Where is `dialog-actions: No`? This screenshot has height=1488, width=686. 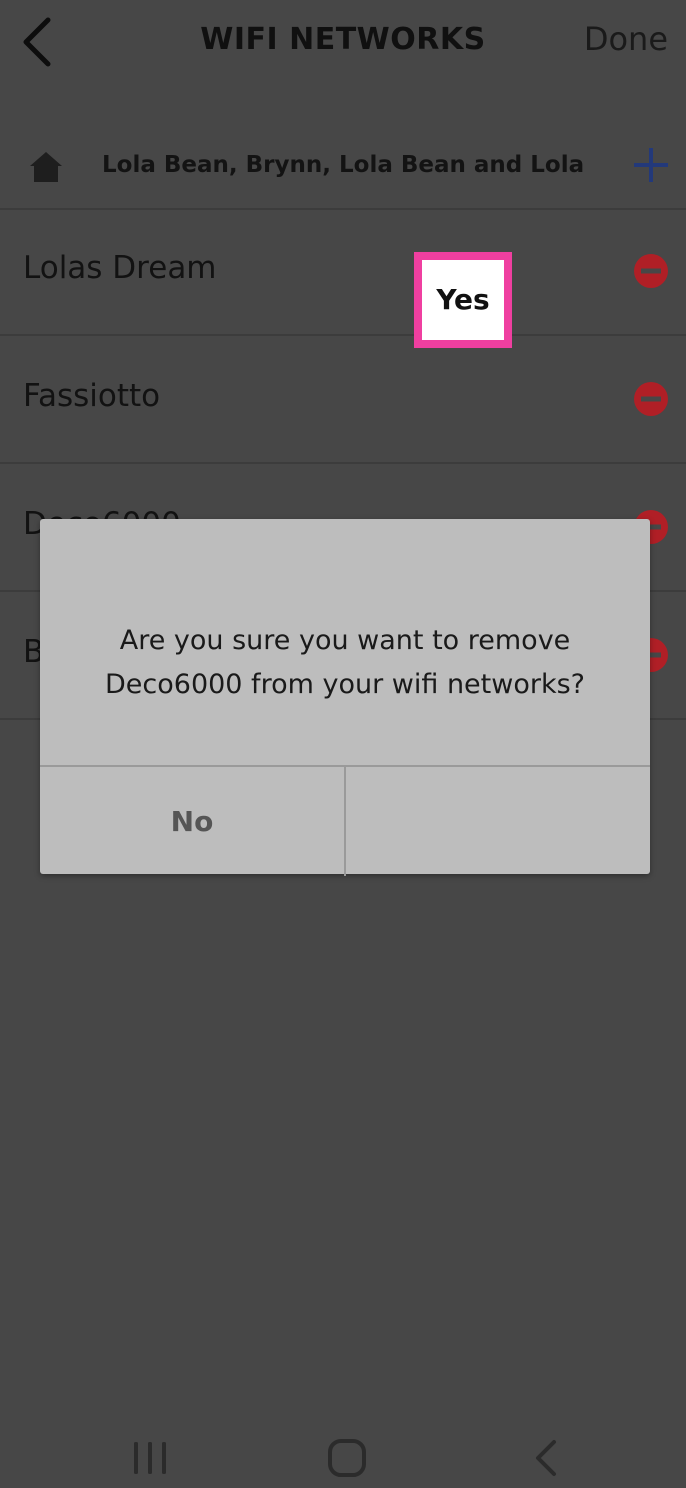 dialog-actions: No is located at coordinates (345, 820).